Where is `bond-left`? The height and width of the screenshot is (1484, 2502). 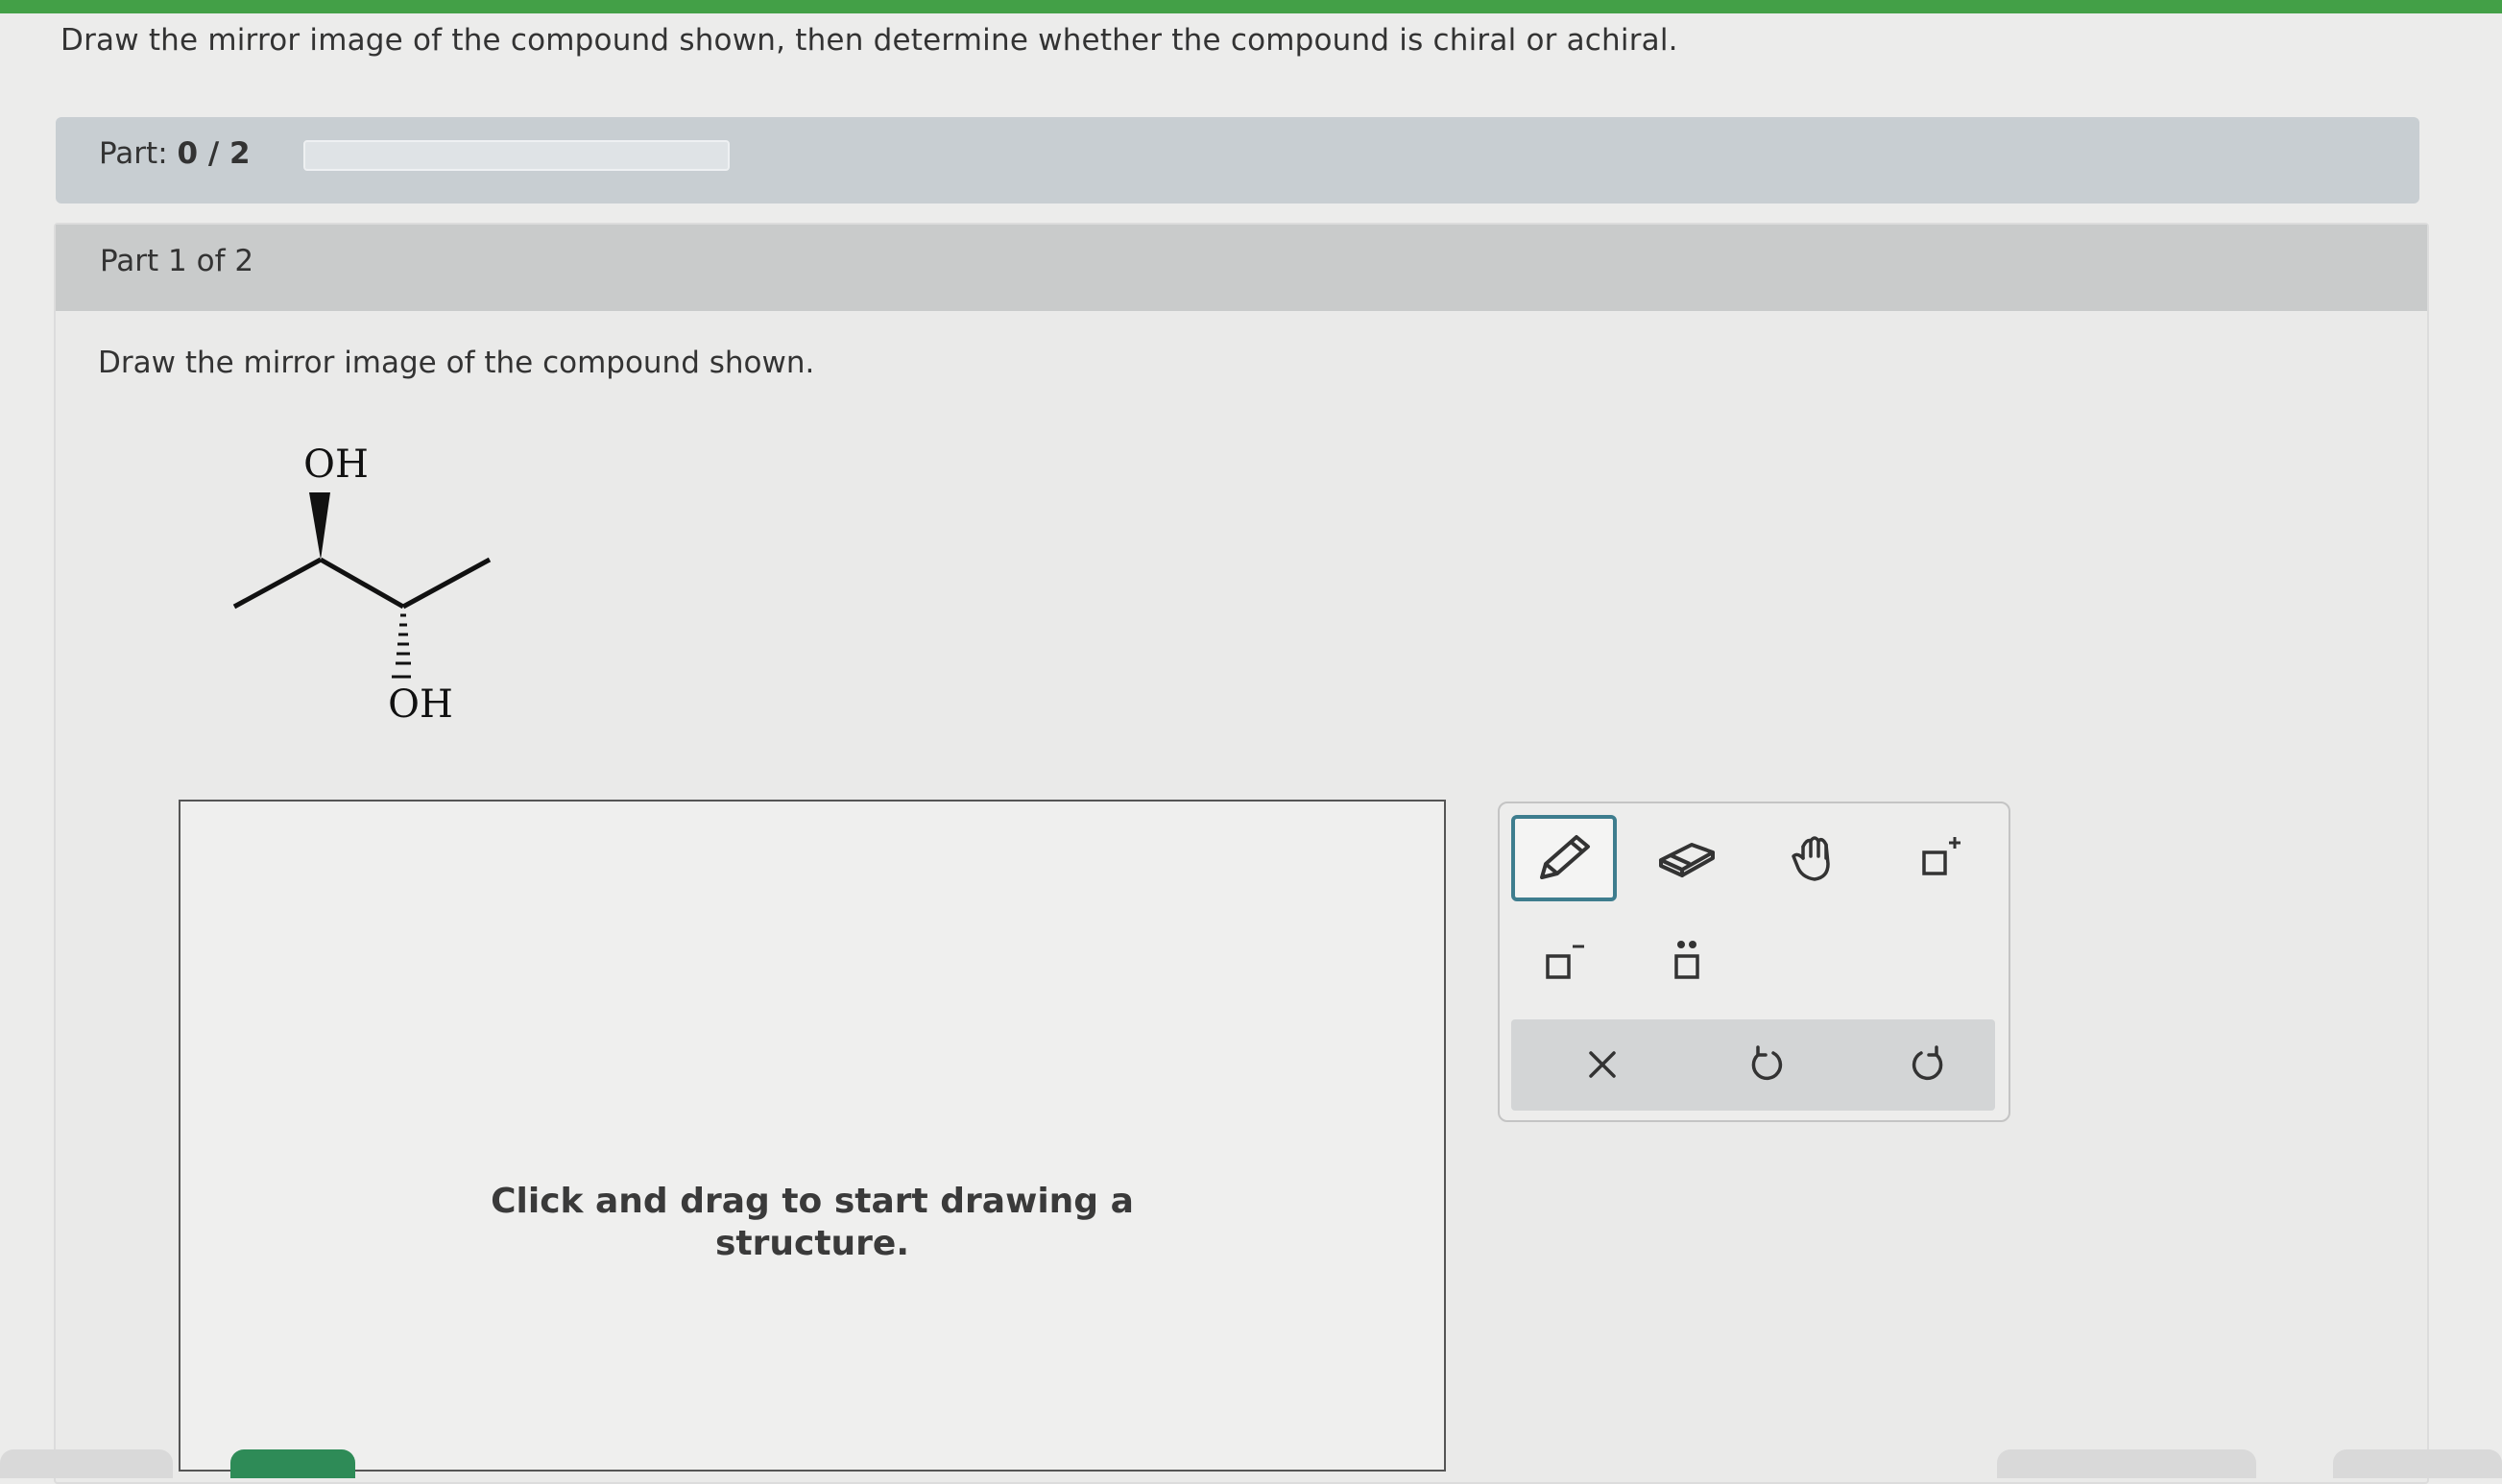 bond-left is located at coordinates (277, 583).